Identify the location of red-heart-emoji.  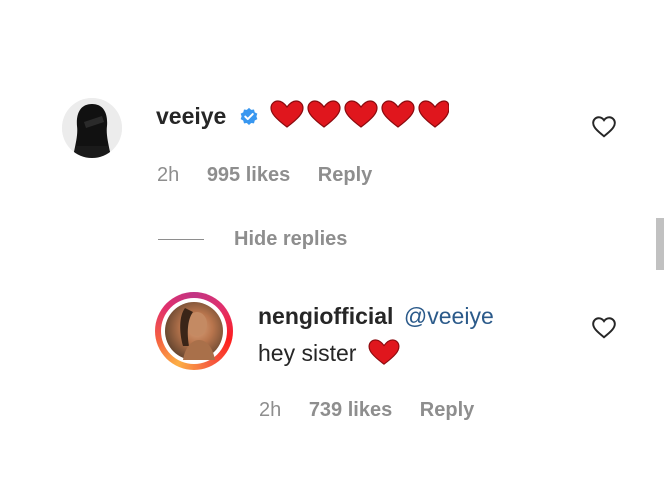
(384, 352).